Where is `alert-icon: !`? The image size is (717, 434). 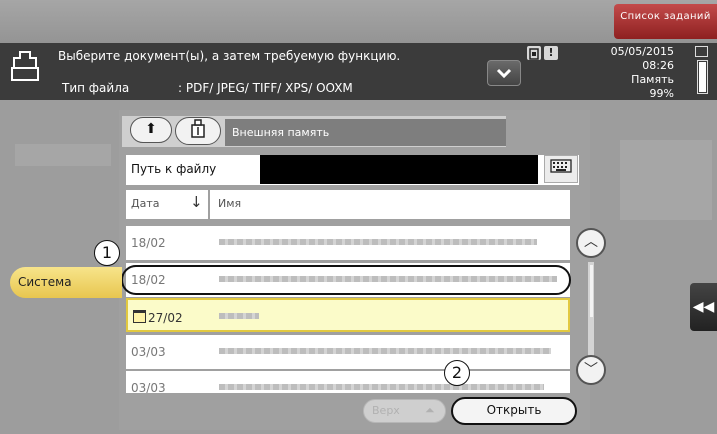
alert-icon: ! is located at coordinates (551, 53).